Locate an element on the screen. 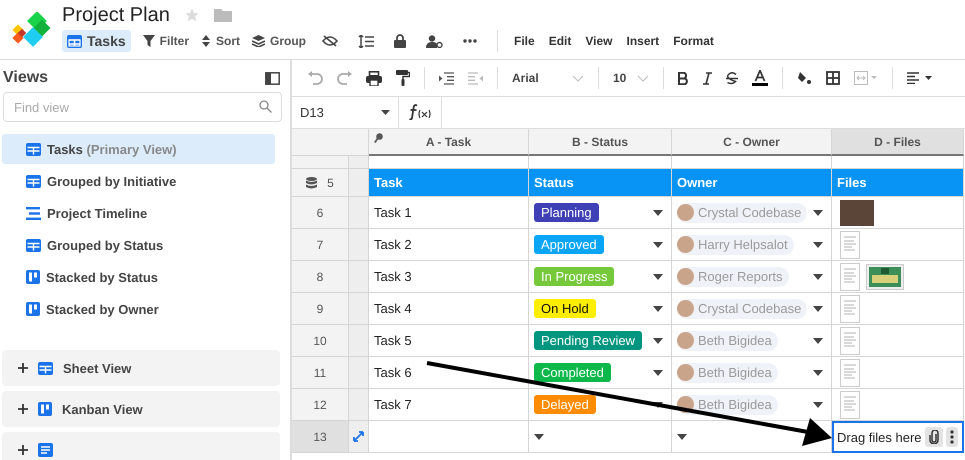 This screenshot has height=460, width=965. cell-reference-dropdown: D13 is located at coordinates (345, 112).